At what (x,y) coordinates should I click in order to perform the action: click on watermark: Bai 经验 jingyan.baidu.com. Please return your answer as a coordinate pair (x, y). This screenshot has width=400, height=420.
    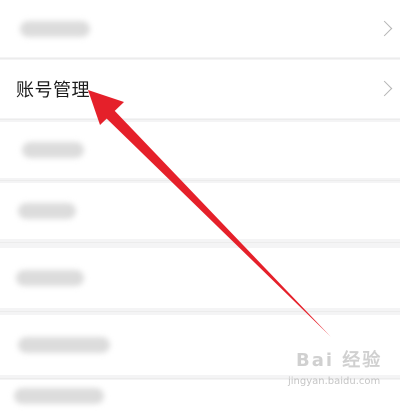
    Looking at the image, I should click on (336, 368).